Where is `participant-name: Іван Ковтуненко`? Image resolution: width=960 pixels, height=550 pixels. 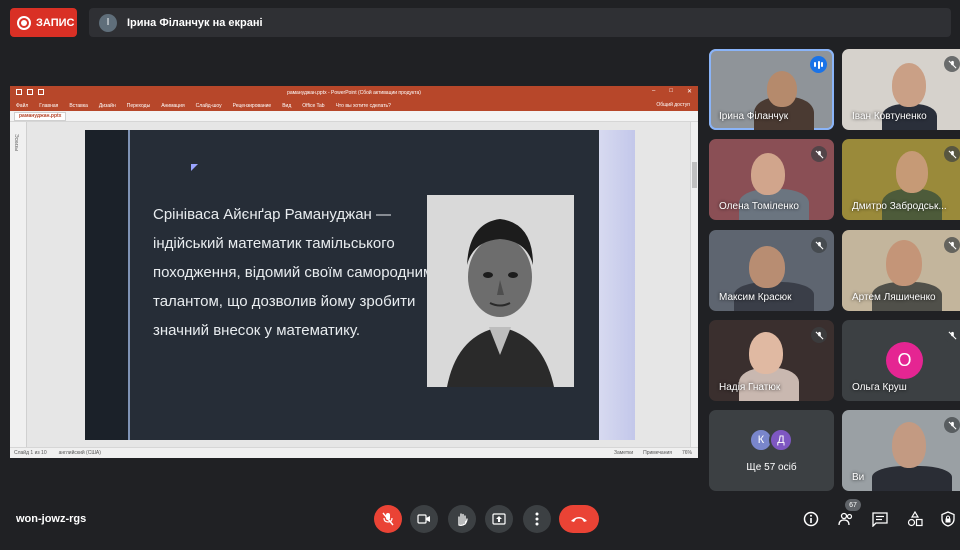 participant-name: Іван Ковтуненко is located at coordinates (889, 116).